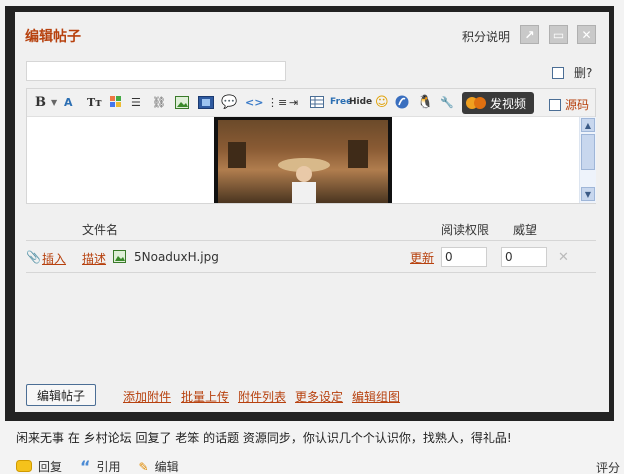  What do you see at coordinates (447, 102) in the screenshot?
I see `tool-icon: 🔧` at bounding box center [447, 102].